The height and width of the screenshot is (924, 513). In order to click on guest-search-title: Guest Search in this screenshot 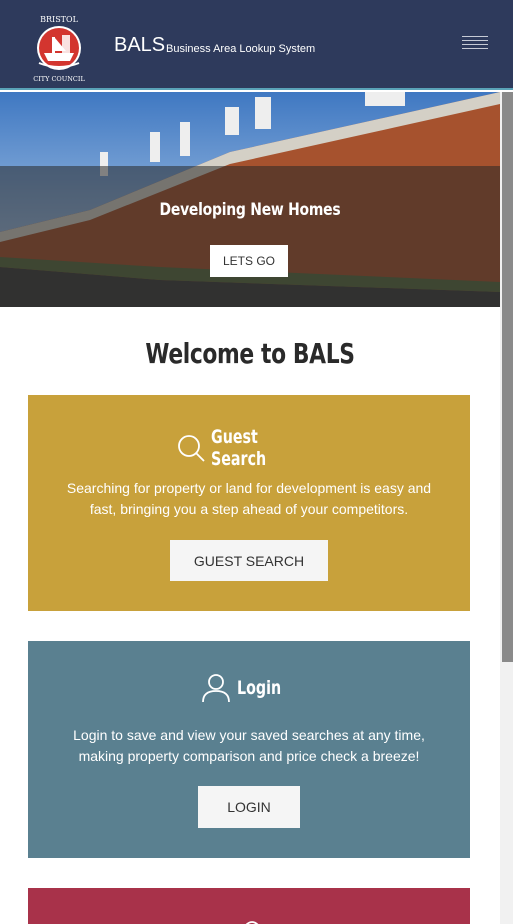, I will do `click(239, 448)`.